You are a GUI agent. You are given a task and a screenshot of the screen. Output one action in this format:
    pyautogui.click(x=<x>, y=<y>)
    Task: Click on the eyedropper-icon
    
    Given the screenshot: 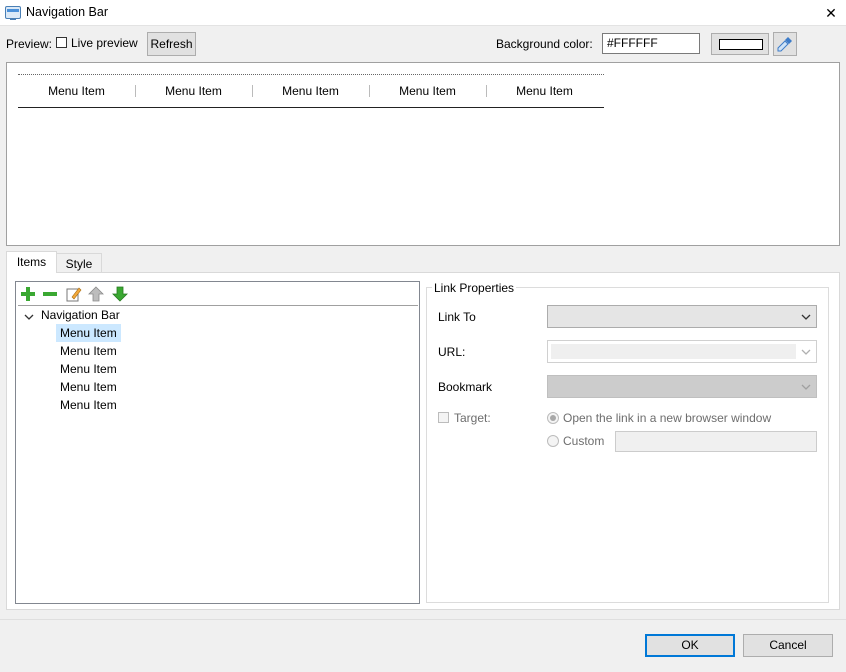 What is the action you would take?
    pyautogui.click(x=784, y=44)
    